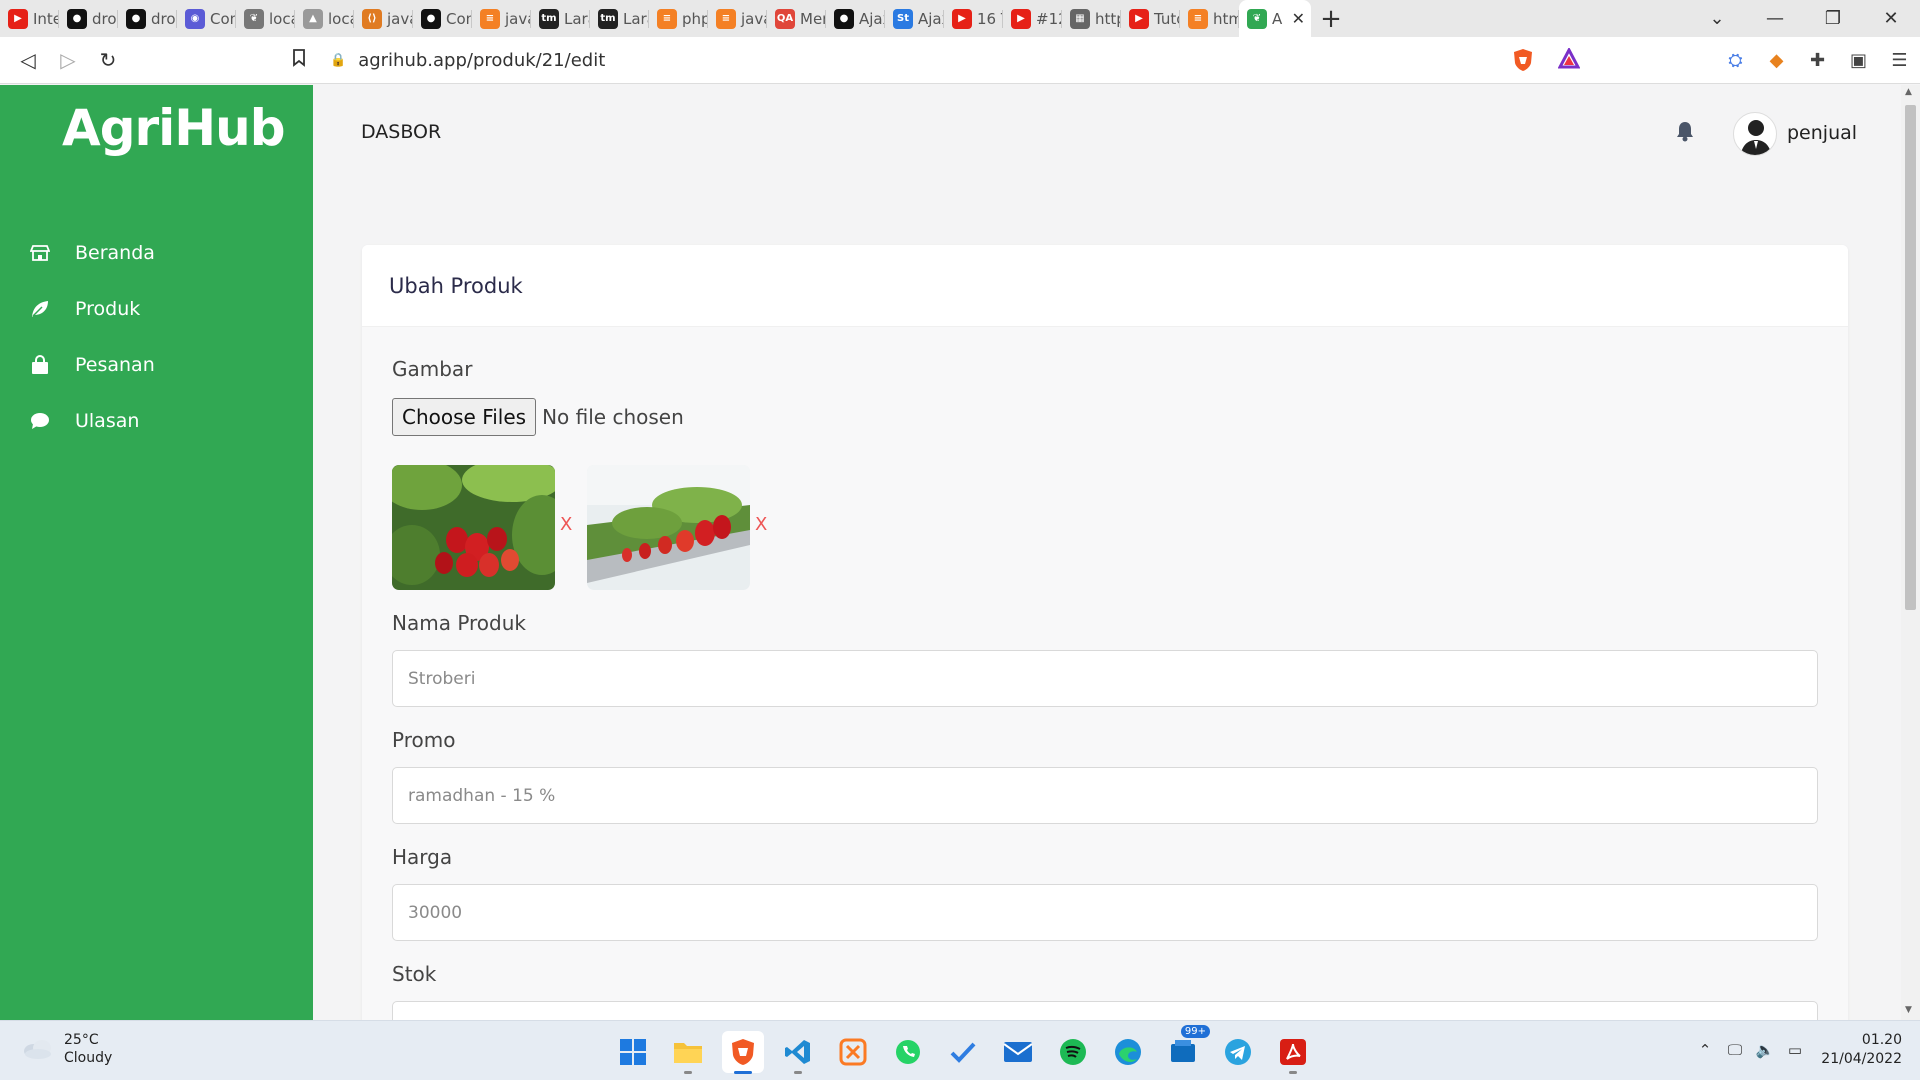 Image resolution: width=1920 pixels, height=1080 pixels. I want to click on clock: 01.20 21/04/2022, so click(1865, 1050).